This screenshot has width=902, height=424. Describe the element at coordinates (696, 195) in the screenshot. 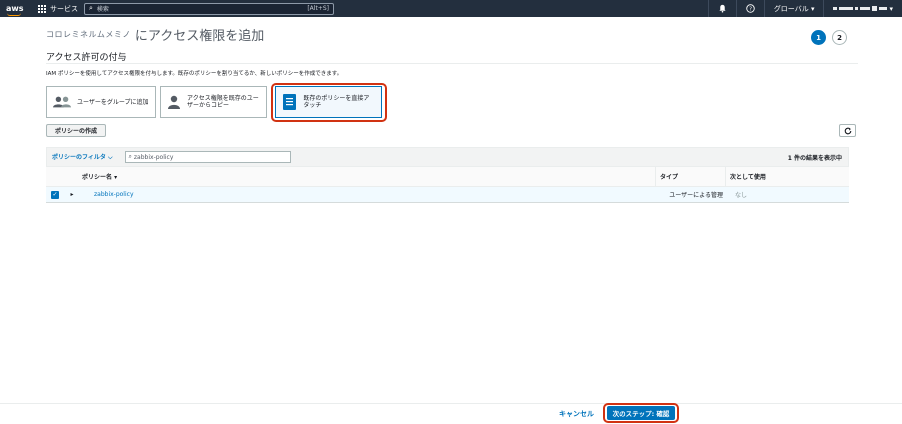

I see `policy-type: ユーザーによる管理` at that location.